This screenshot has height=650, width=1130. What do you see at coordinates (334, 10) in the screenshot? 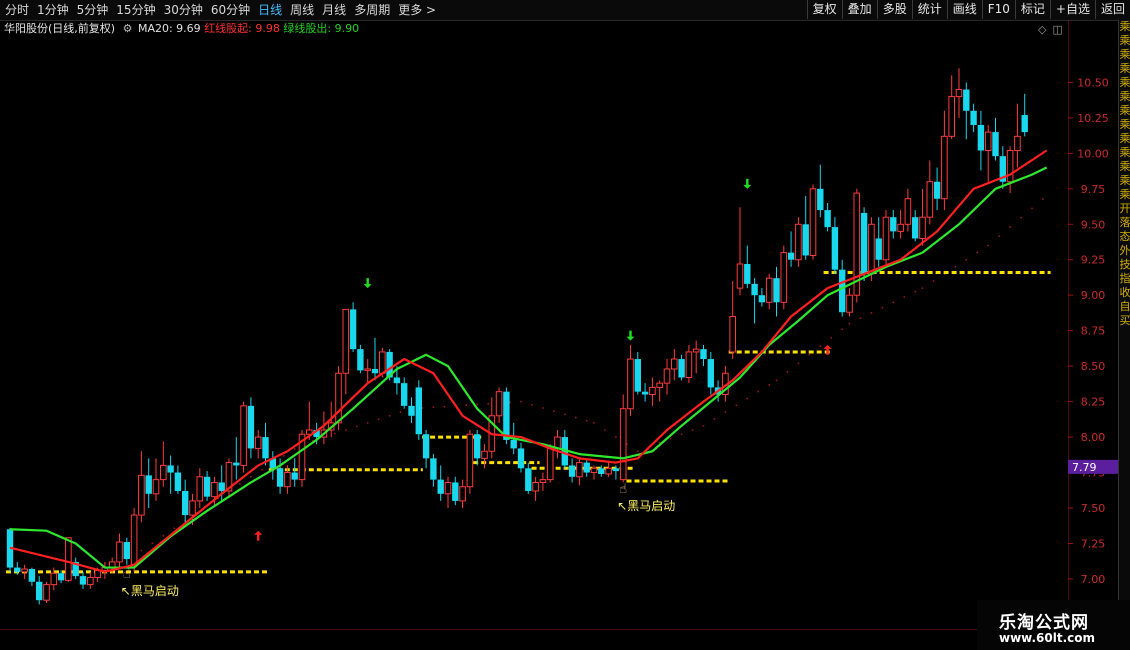
I see `tab-8: 月线` at bounding box center [334, 10].